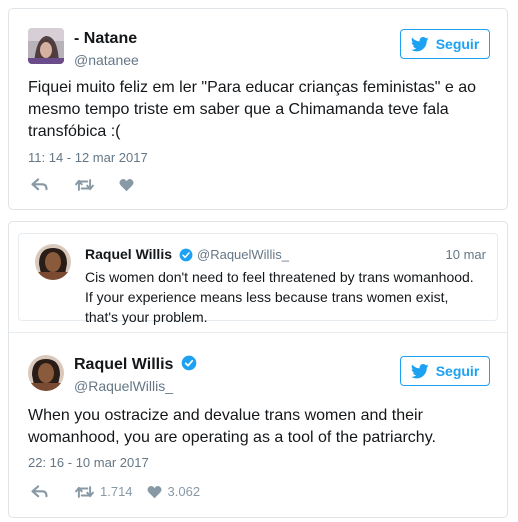 The width and height of the screenshot is (518, 522). Describe the element at coordinates (243, 254) in the screenshot. I see `quoted-username: @RaquelWillis_` at that location.